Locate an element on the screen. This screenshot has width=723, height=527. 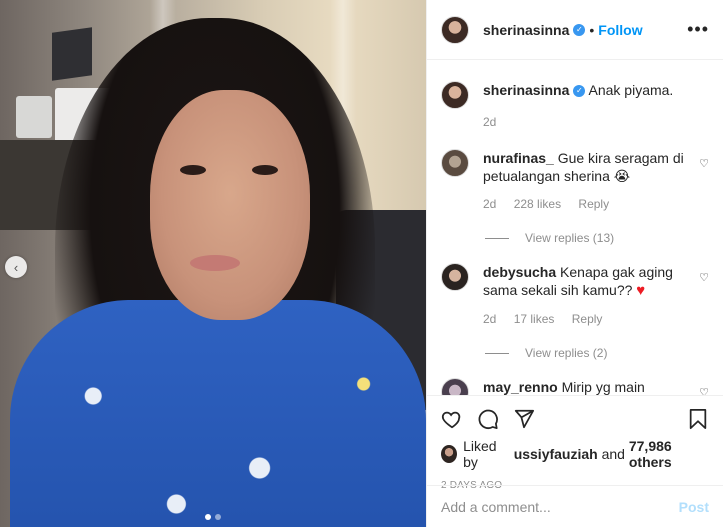
post-caption: sherinasinna ✓ Anak piyama. 2d is located at coordinates (575, 106).